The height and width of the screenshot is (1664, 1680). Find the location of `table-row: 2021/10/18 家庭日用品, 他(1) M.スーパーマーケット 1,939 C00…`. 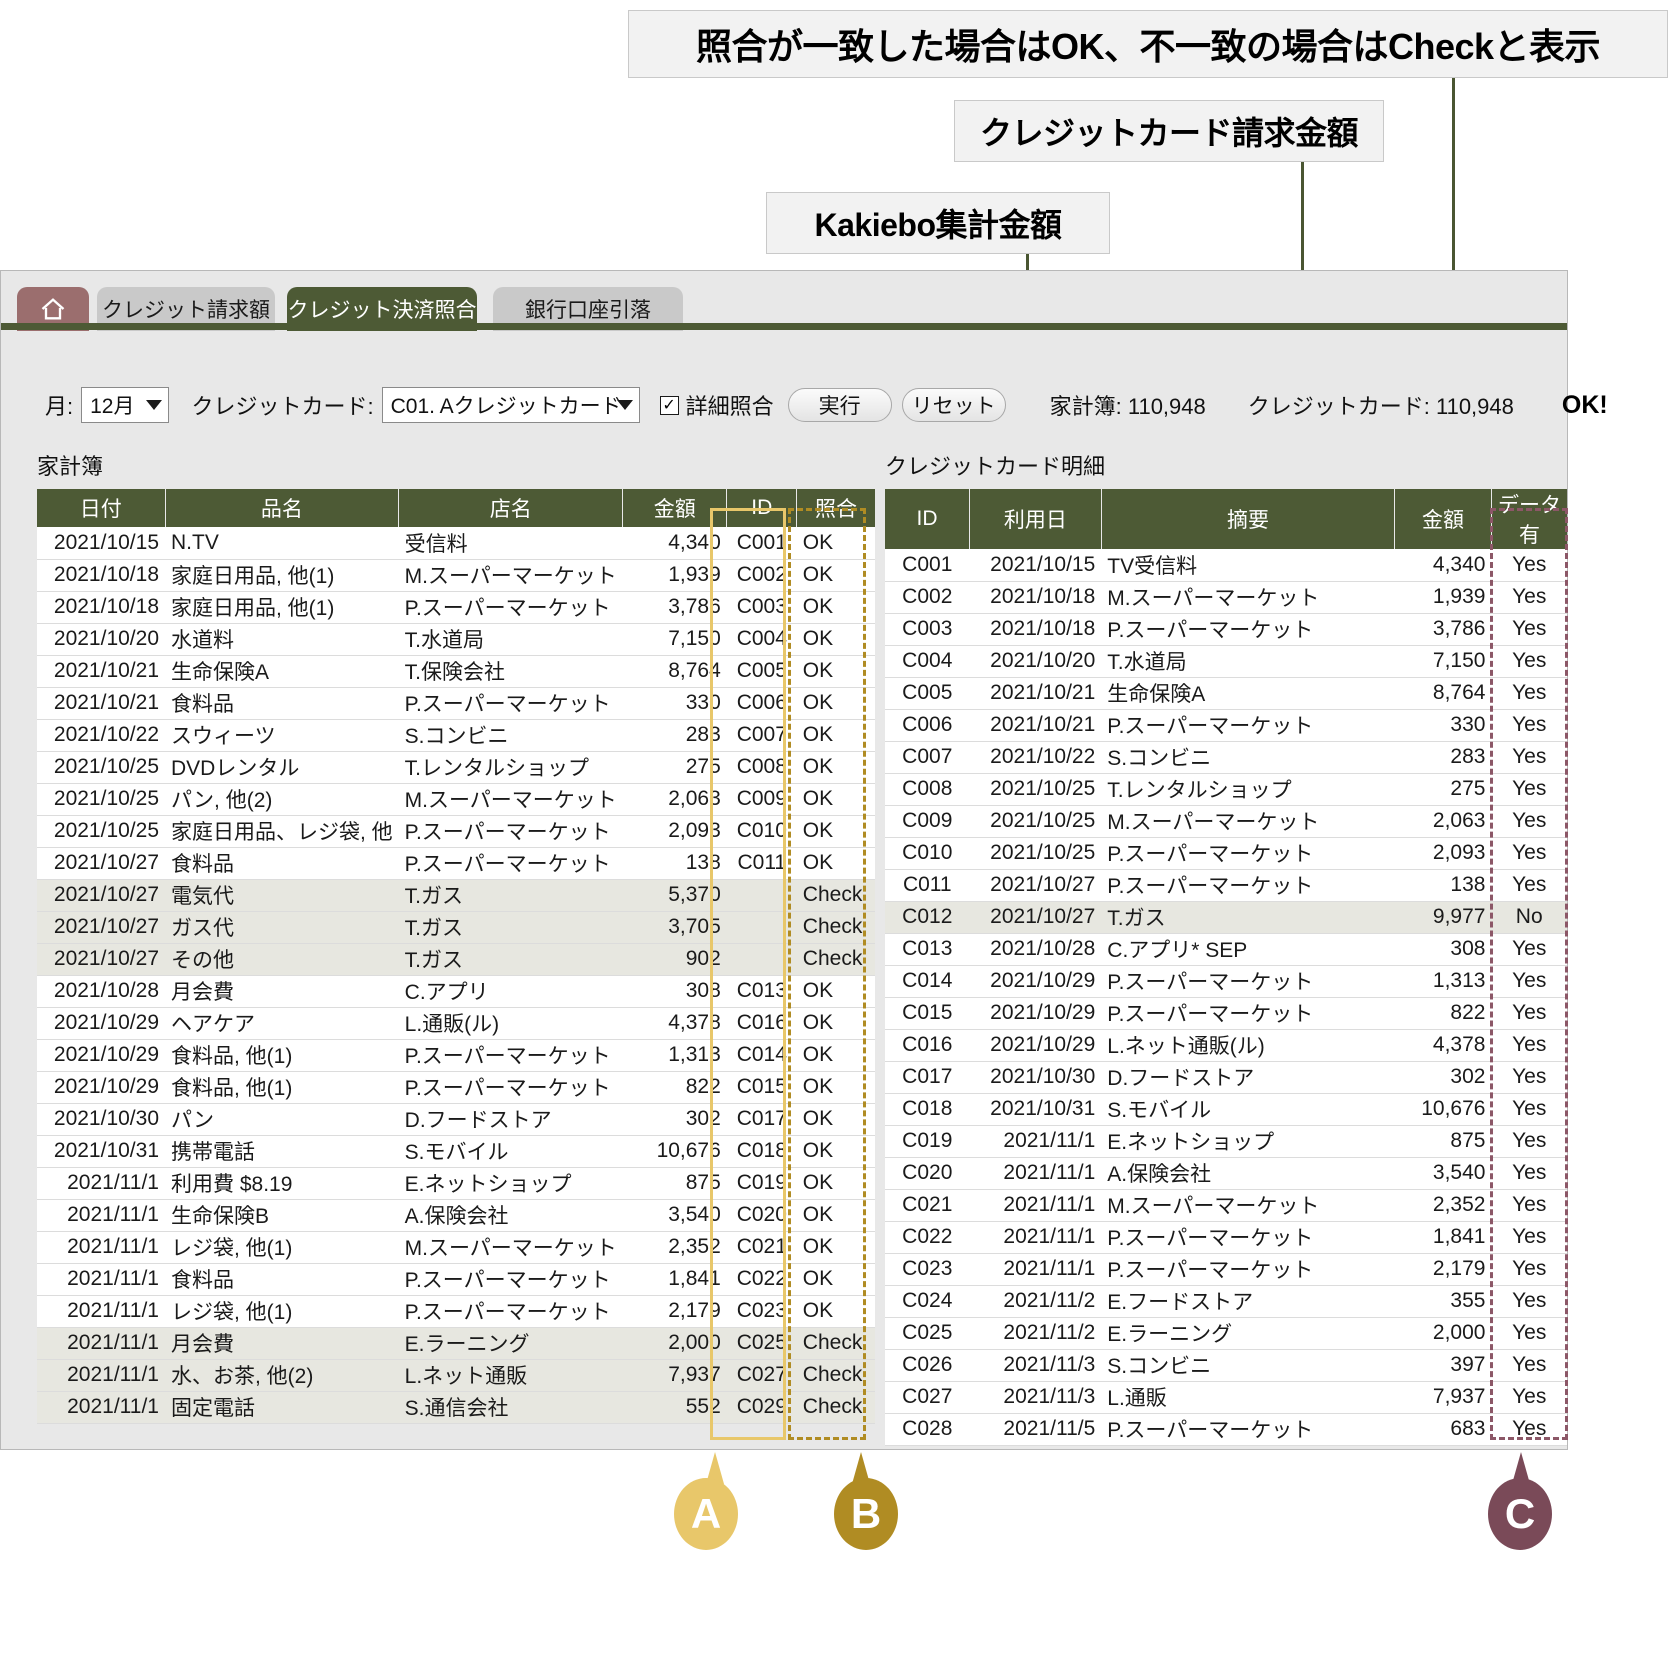

table-row: 2021/10/18 家庭日用品, 他(1) M.スーパーマーケット 1,939 C00… is located at coordinates (456, 575).